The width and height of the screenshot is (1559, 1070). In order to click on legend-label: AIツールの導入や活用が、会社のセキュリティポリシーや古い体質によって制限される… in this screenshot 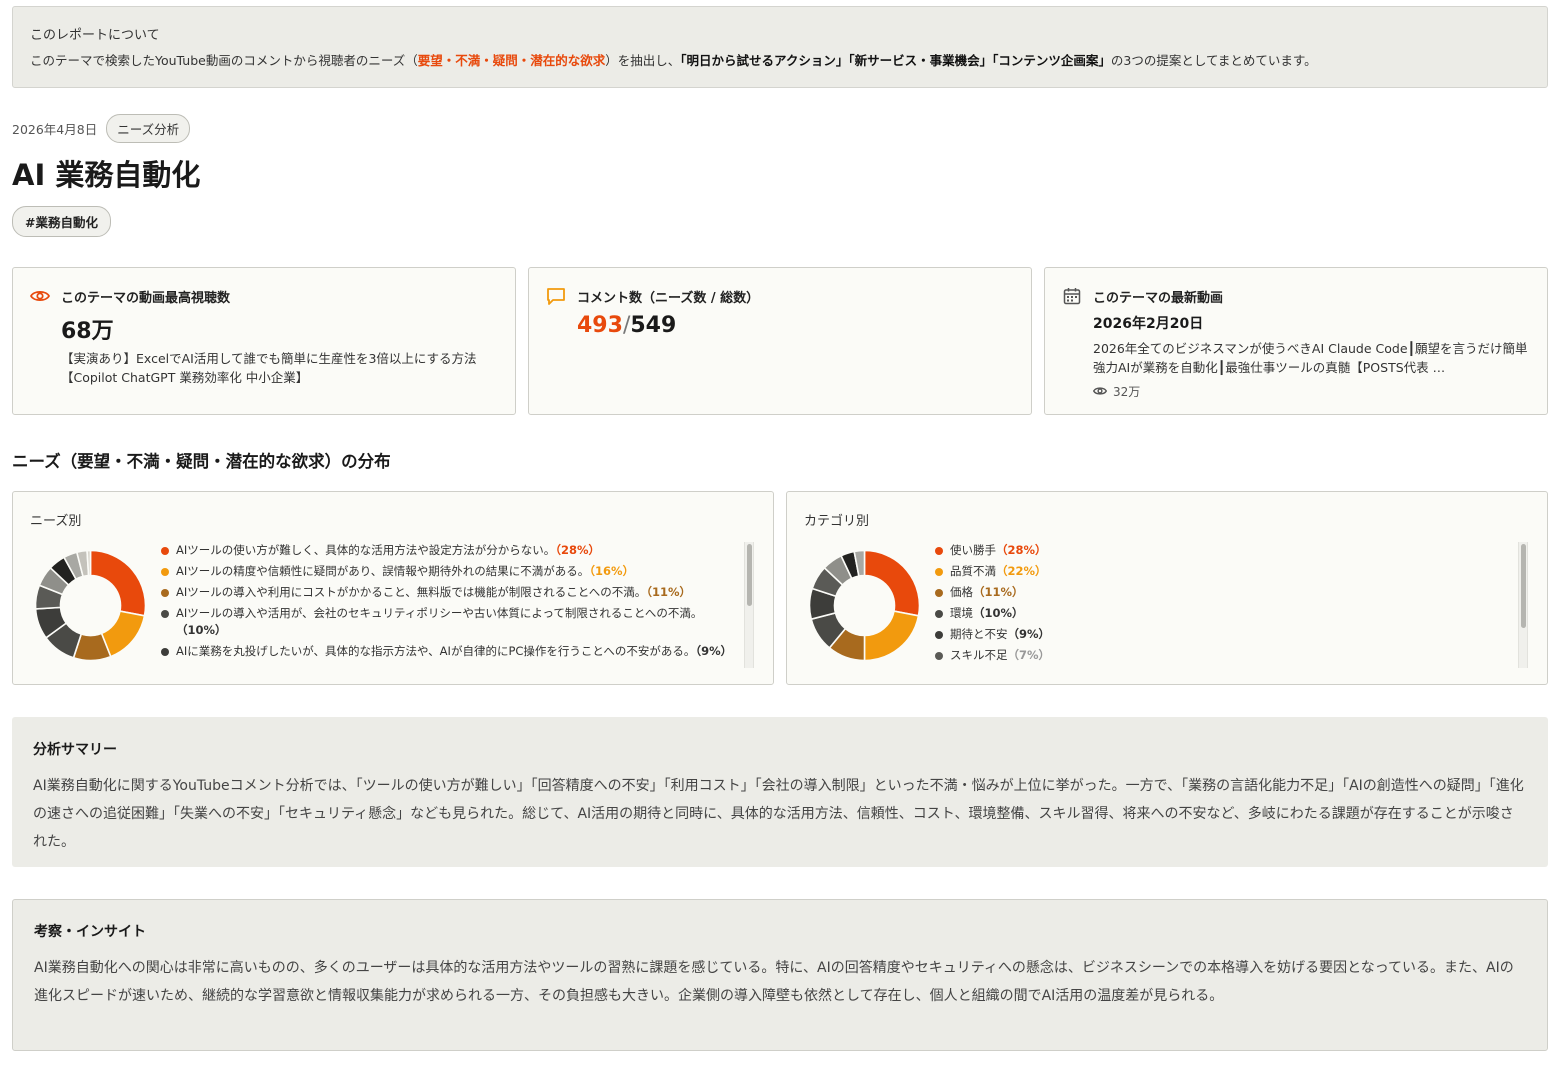, I will do `click(439, 621)`.